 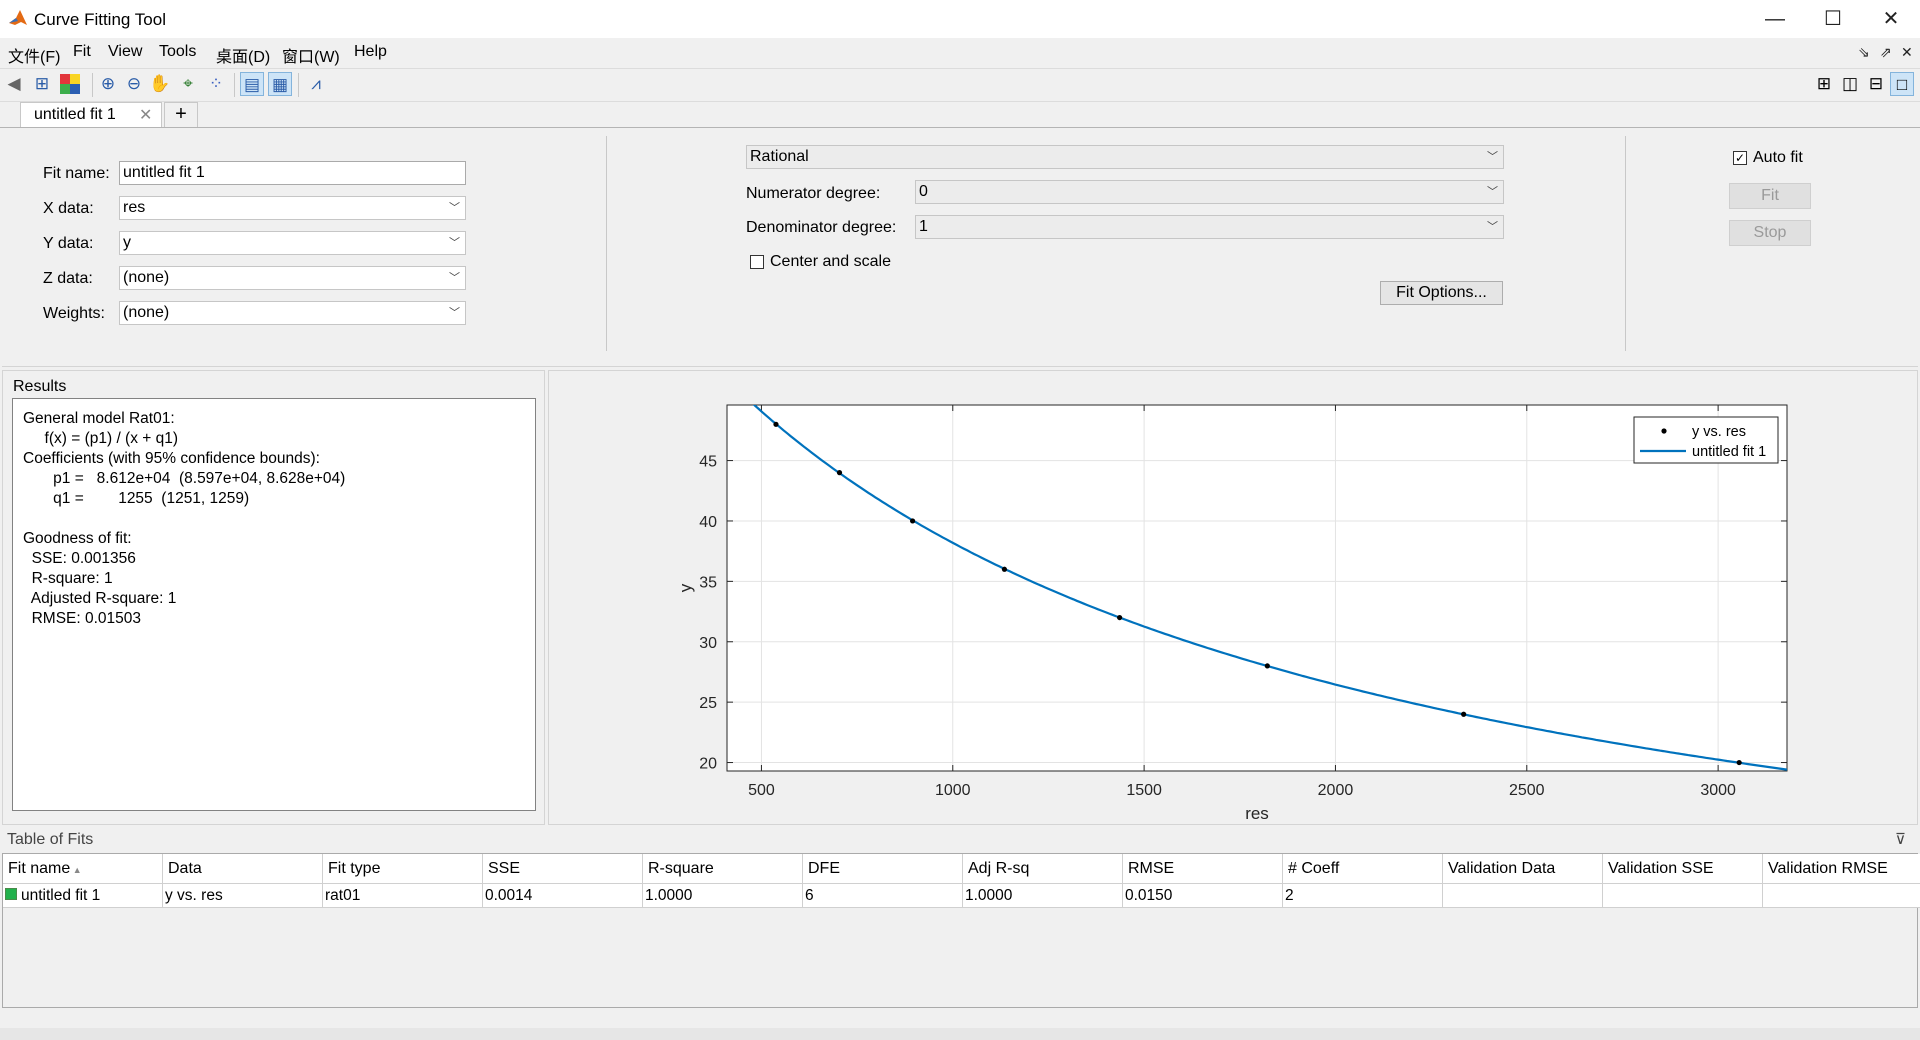 I want to click on x-tick-label: 3000, so click(x=1718, y=790).